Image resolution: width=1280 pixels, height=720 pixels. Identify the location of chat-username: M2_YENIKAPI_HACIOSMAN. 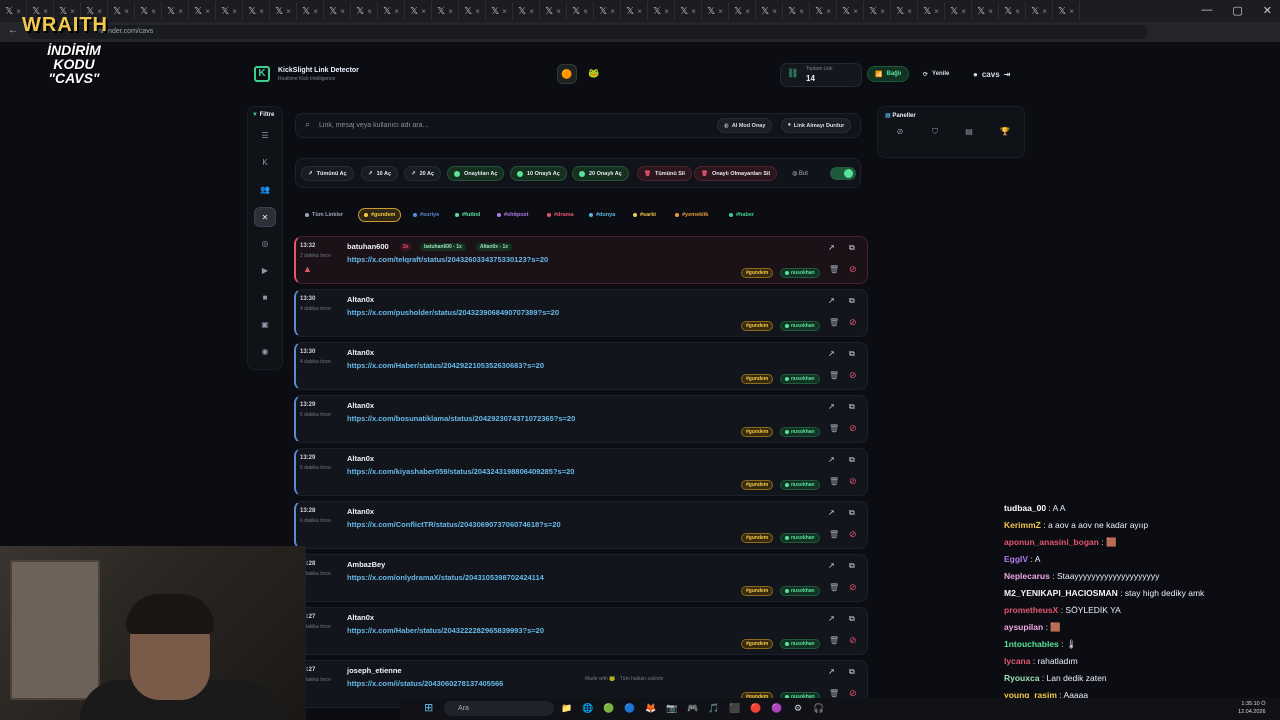
(1061, 593).